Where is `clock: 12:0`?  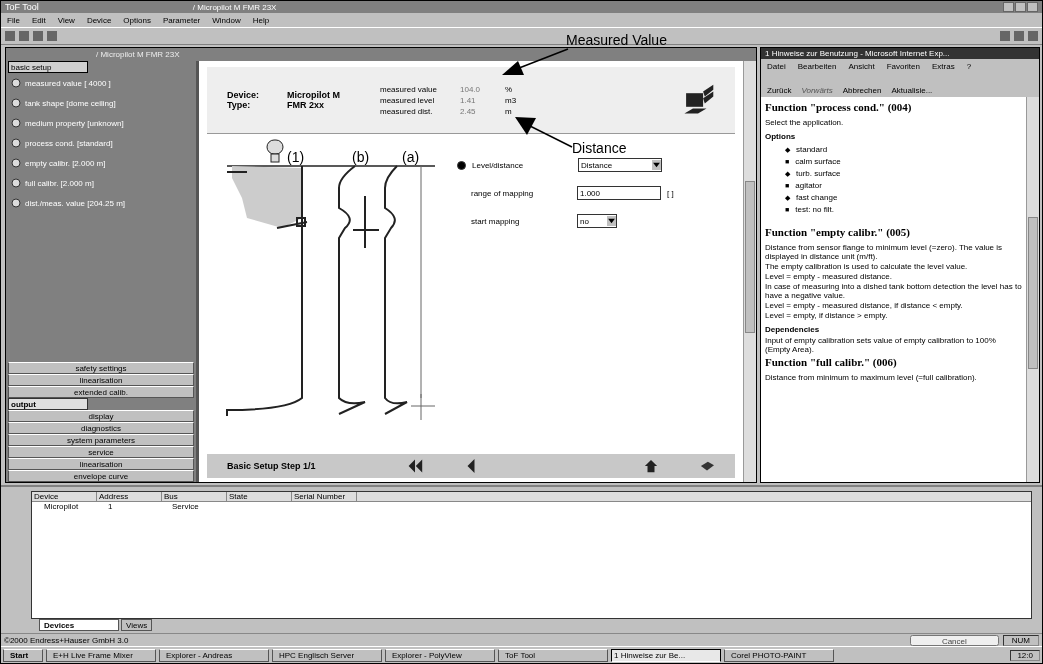 clock: 12:0 is located at coordinates (1025, 655).